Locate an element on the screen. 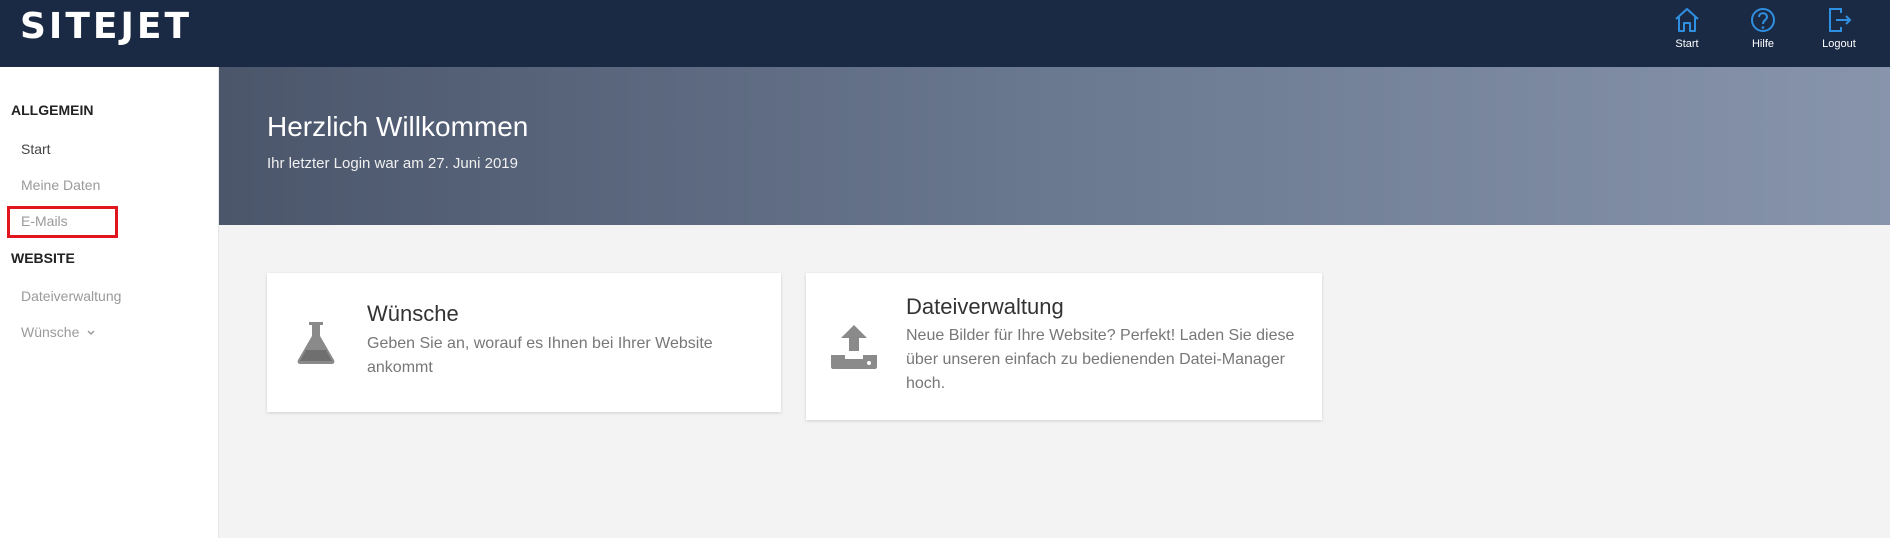 Image resolution: width=1890 pixels, height=538 pixels. help-icon is located at coordinates (1763, 20).